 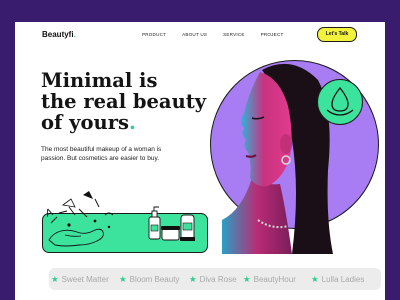 I want to click on logo: Beautyfi., so click(x=59, y=34).